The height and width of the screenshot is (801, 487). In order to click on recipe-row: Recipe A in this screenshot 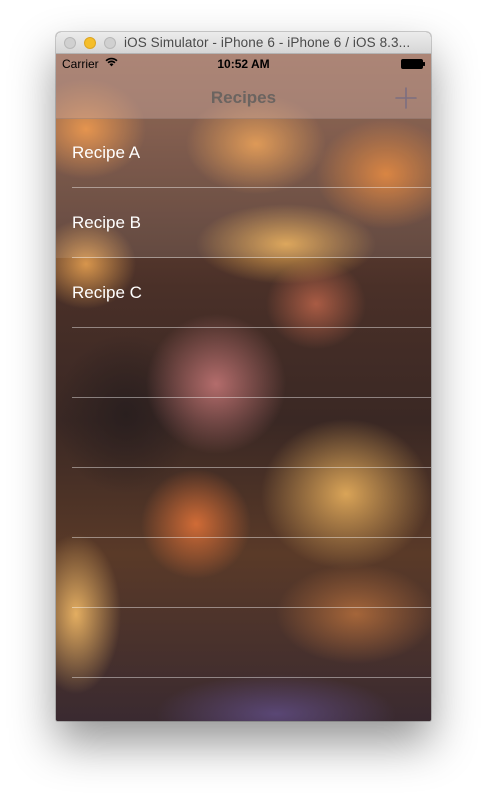, I will do `click(243, 153)`.